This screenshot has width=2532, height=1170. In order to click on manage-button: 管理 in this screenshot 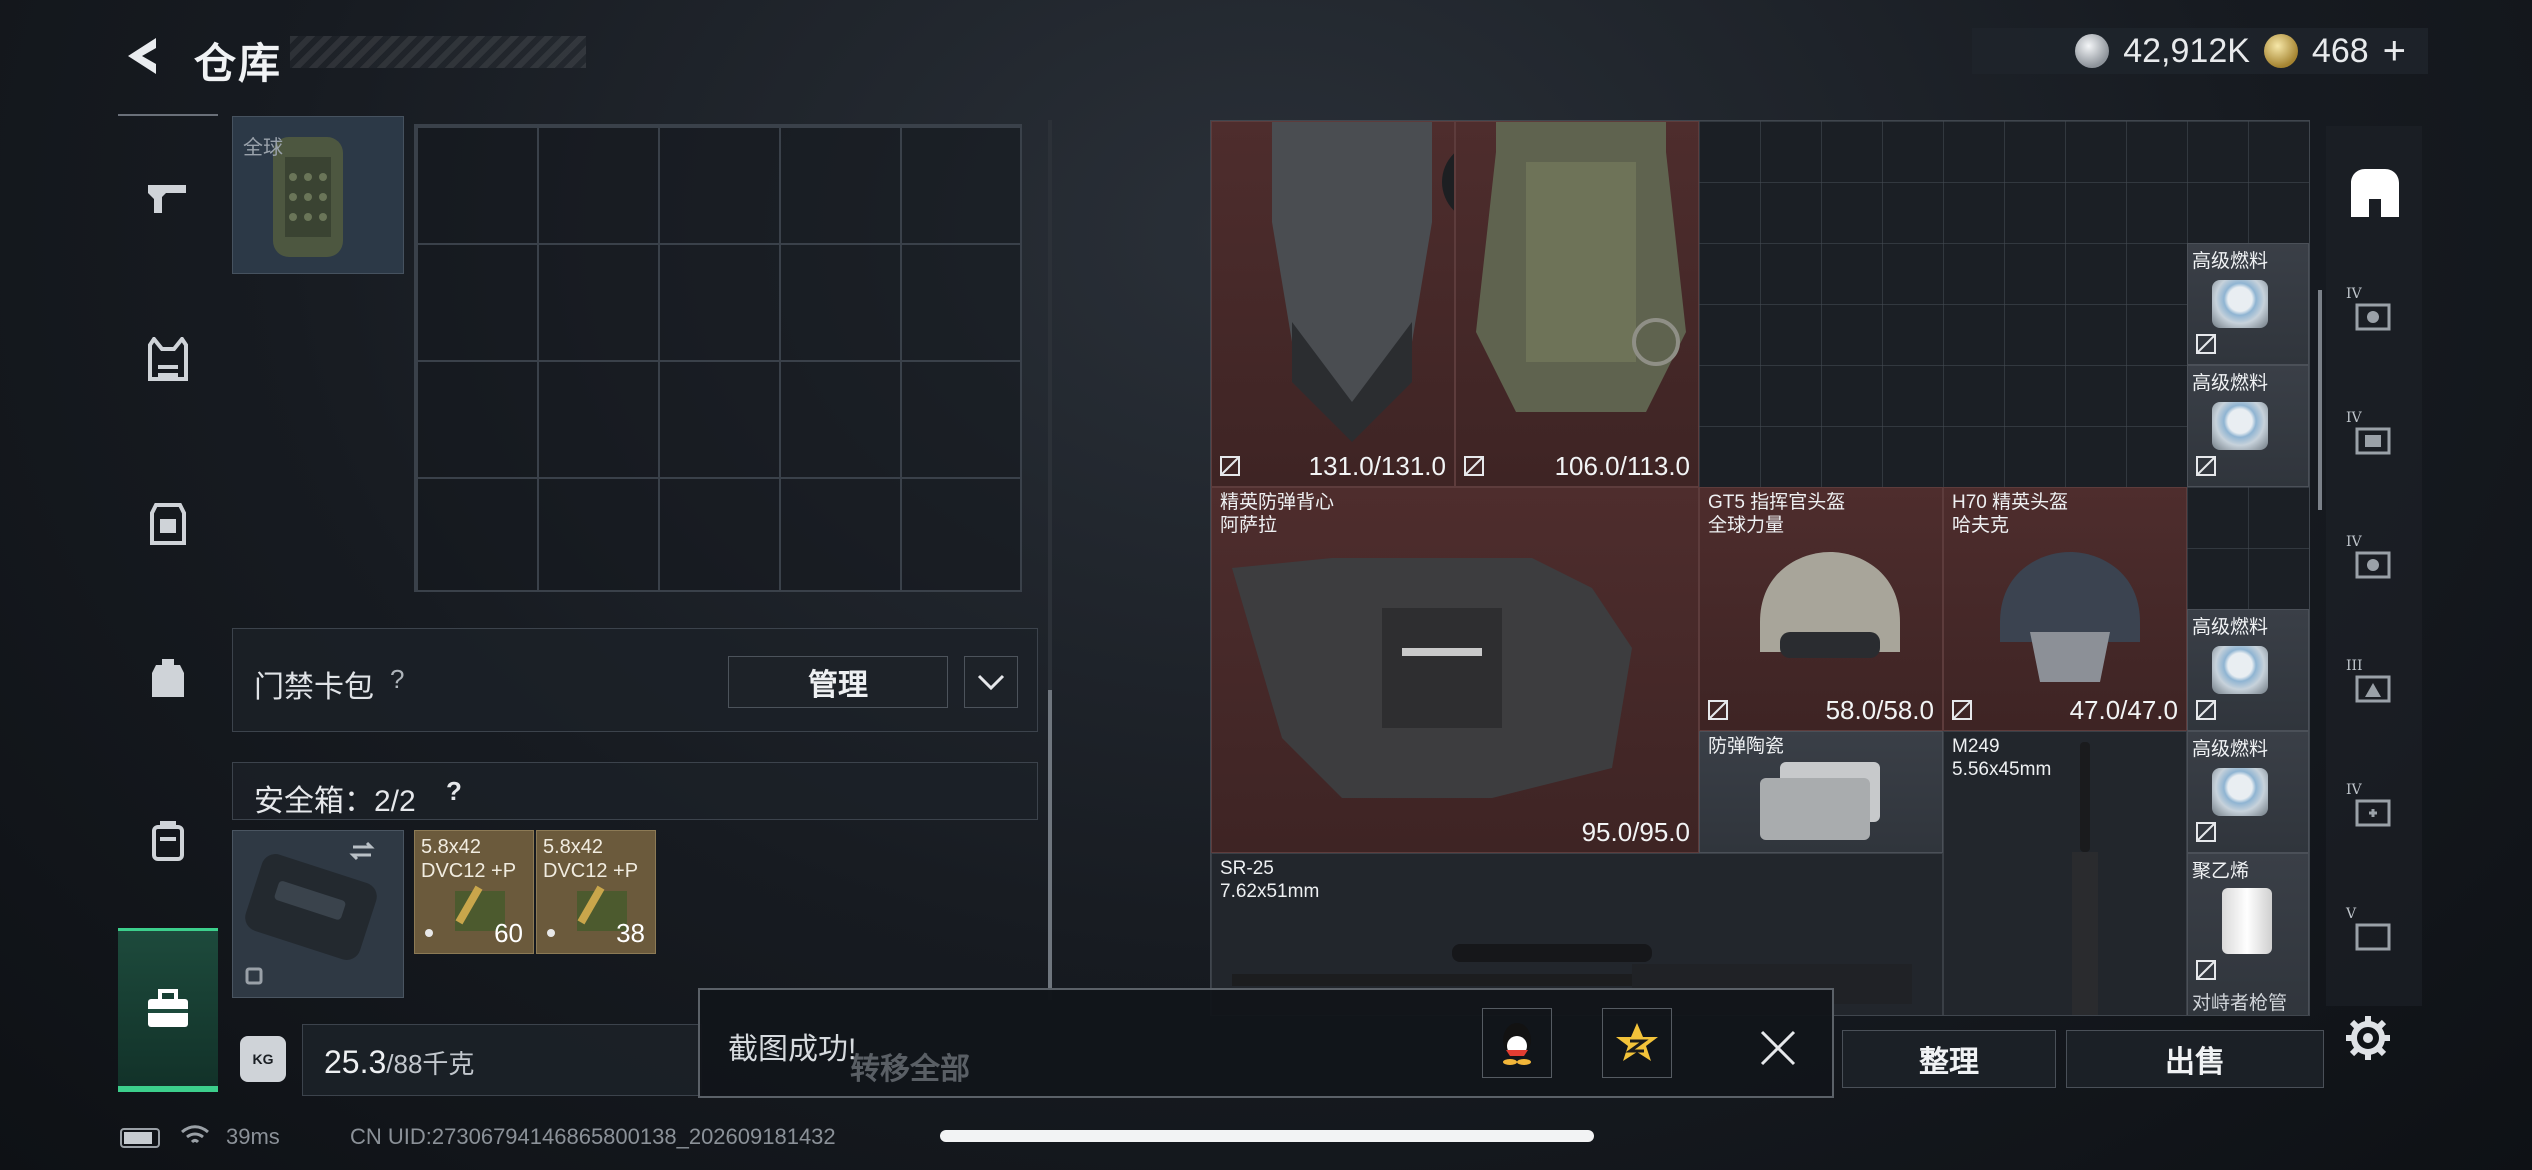, I will do `click(838, 682)`.